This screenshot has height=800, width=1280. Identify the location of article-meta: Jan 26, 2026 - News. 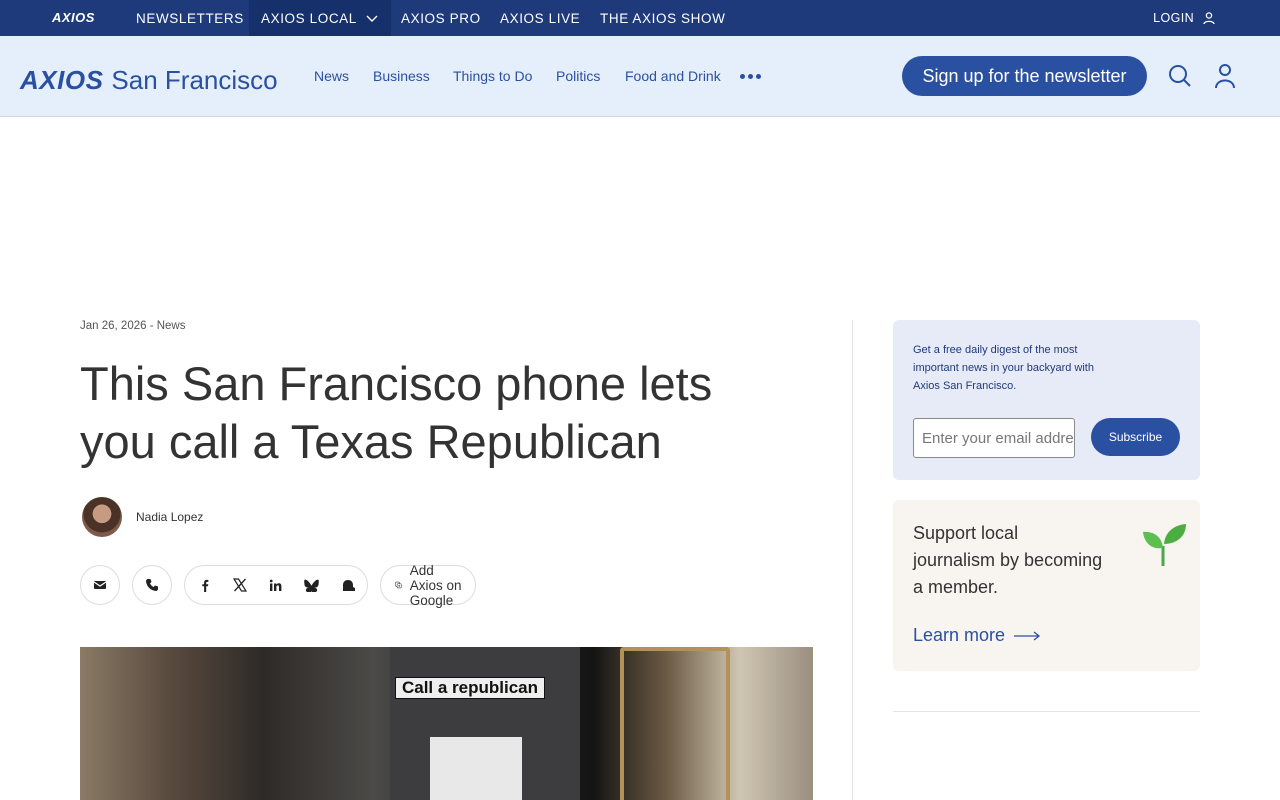
(133, 326).